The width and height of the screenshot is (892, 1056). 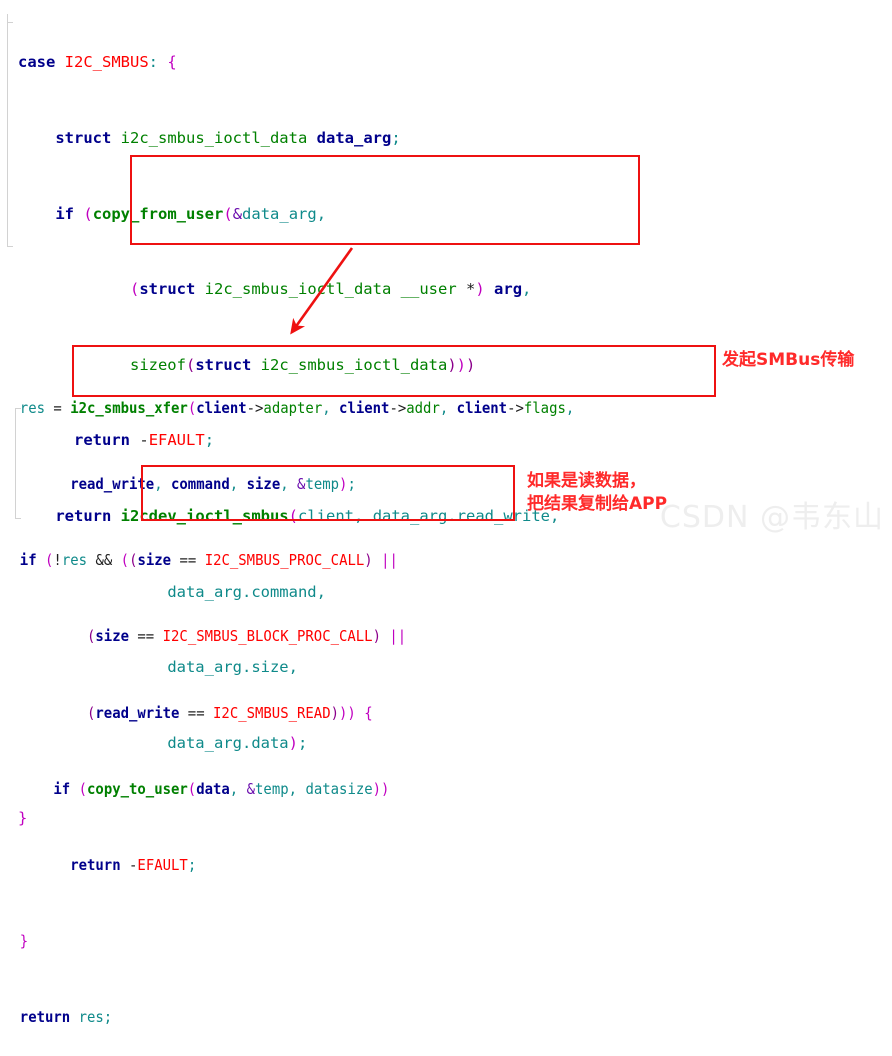 What do you see at coordinates (10, 22) in the screenshot?
I see `code-fold-tick-top-start` at bounding box center [10, 22].